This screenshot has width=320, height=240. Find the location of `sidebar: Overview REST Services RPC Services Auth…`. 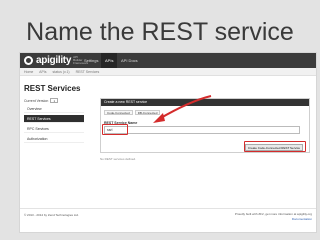

sidebar: Overview REST Services RPC Services Auth… is located at coordinates (54, 125).